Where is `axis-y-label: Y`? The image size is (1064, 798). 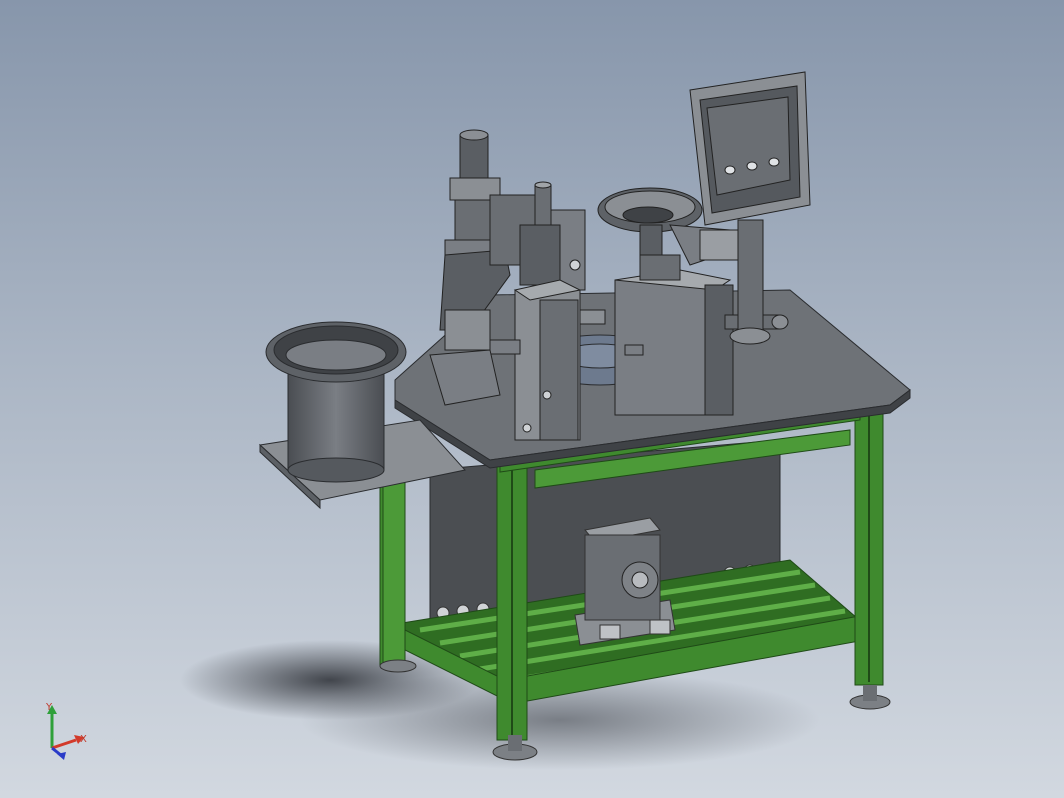 axis-y-label: Y is located at coordinates (49, 707).